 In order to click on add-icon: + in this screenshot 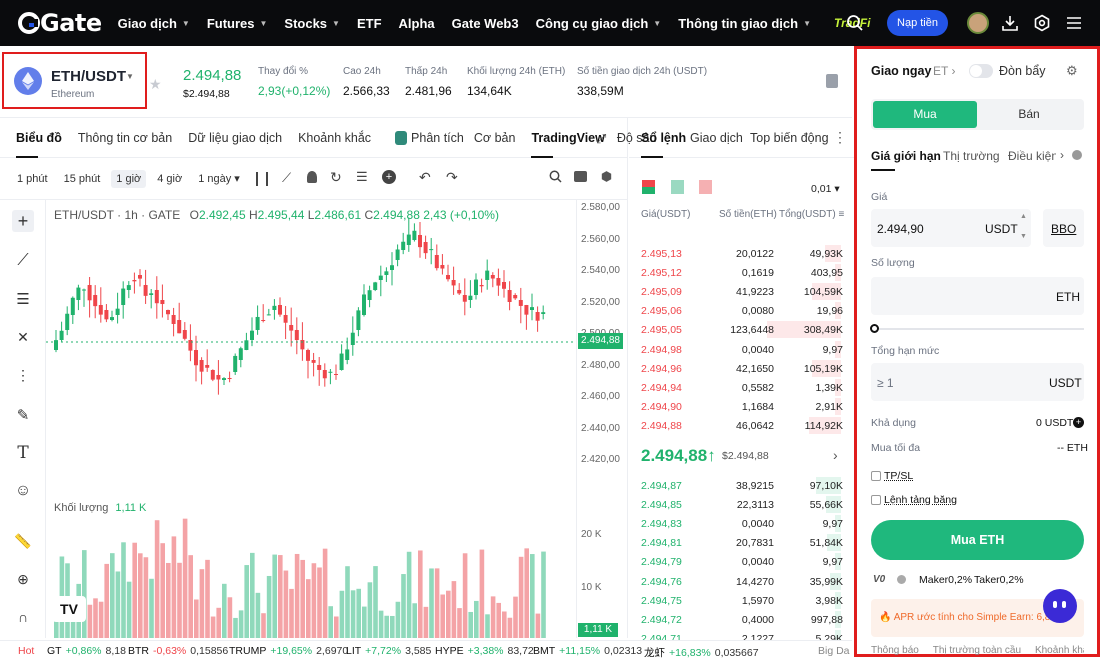, I will do `click(389, 177)`.